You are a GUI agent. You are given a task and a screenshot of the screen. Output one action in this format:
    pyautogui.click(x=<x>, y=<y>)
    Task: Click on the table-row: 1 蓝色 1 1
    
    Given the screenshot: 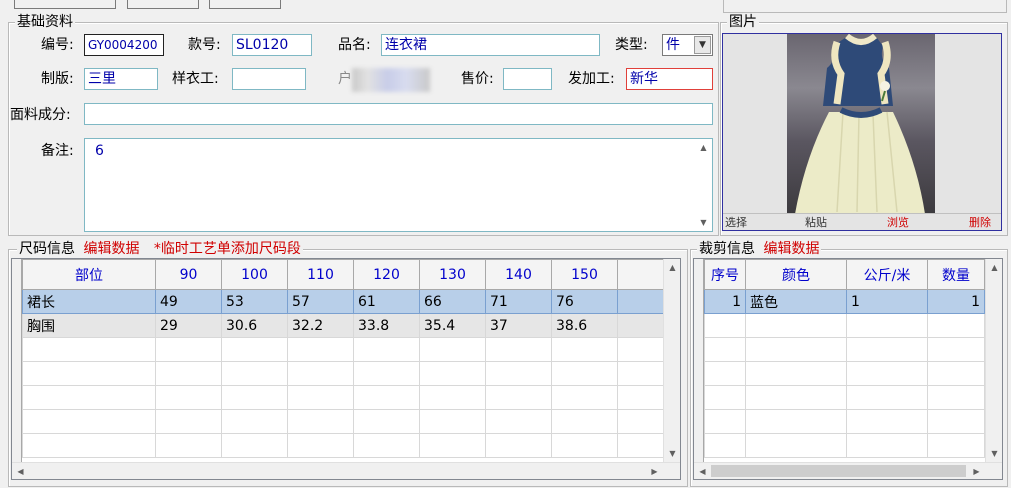 What is the action you would take?
    pyautogui.click(x=844, y=301)
    